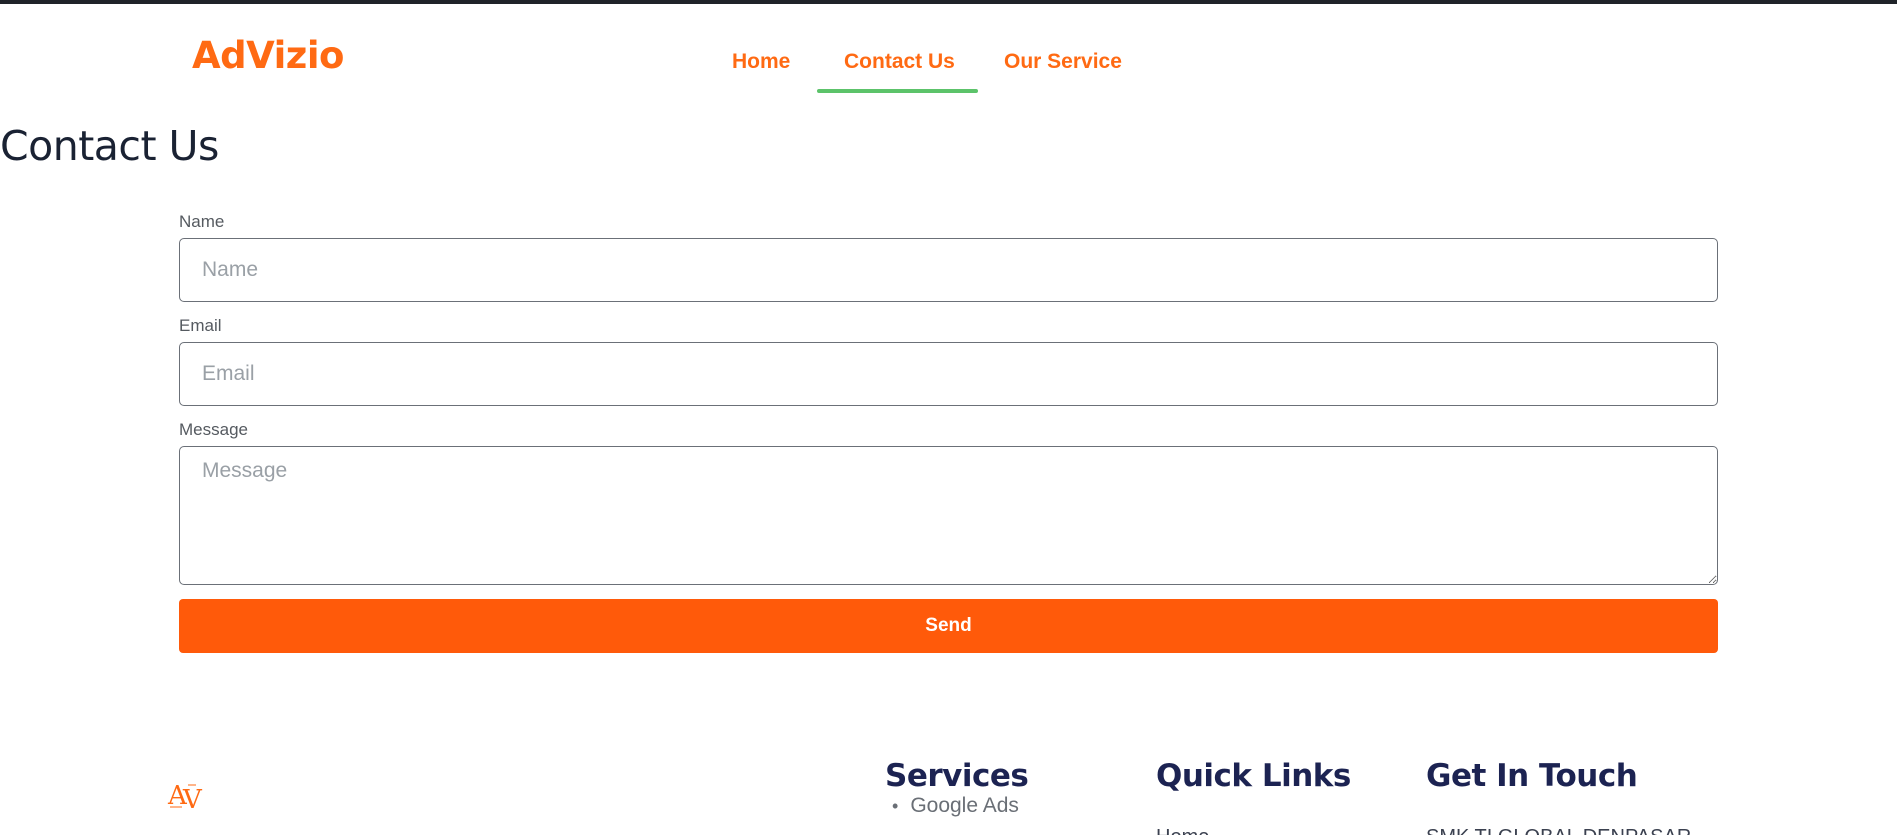 The width and height of the screenshot is (1897, 835). I want to click on send-button: Send, so click(948, 626).